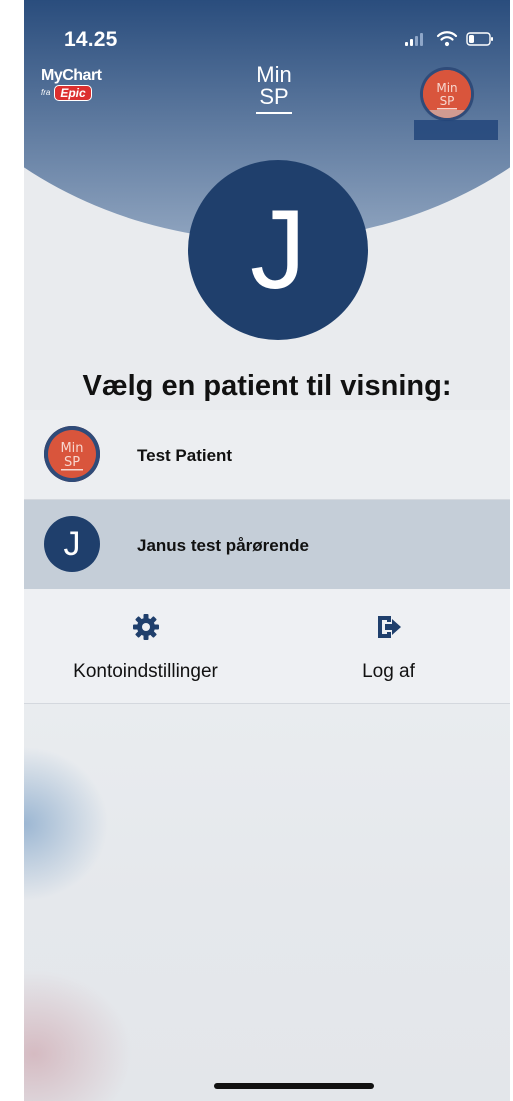 This screenshot has width=513, height=1101. I want to click on mychart-subline: fra Epic, so click(76, 93).